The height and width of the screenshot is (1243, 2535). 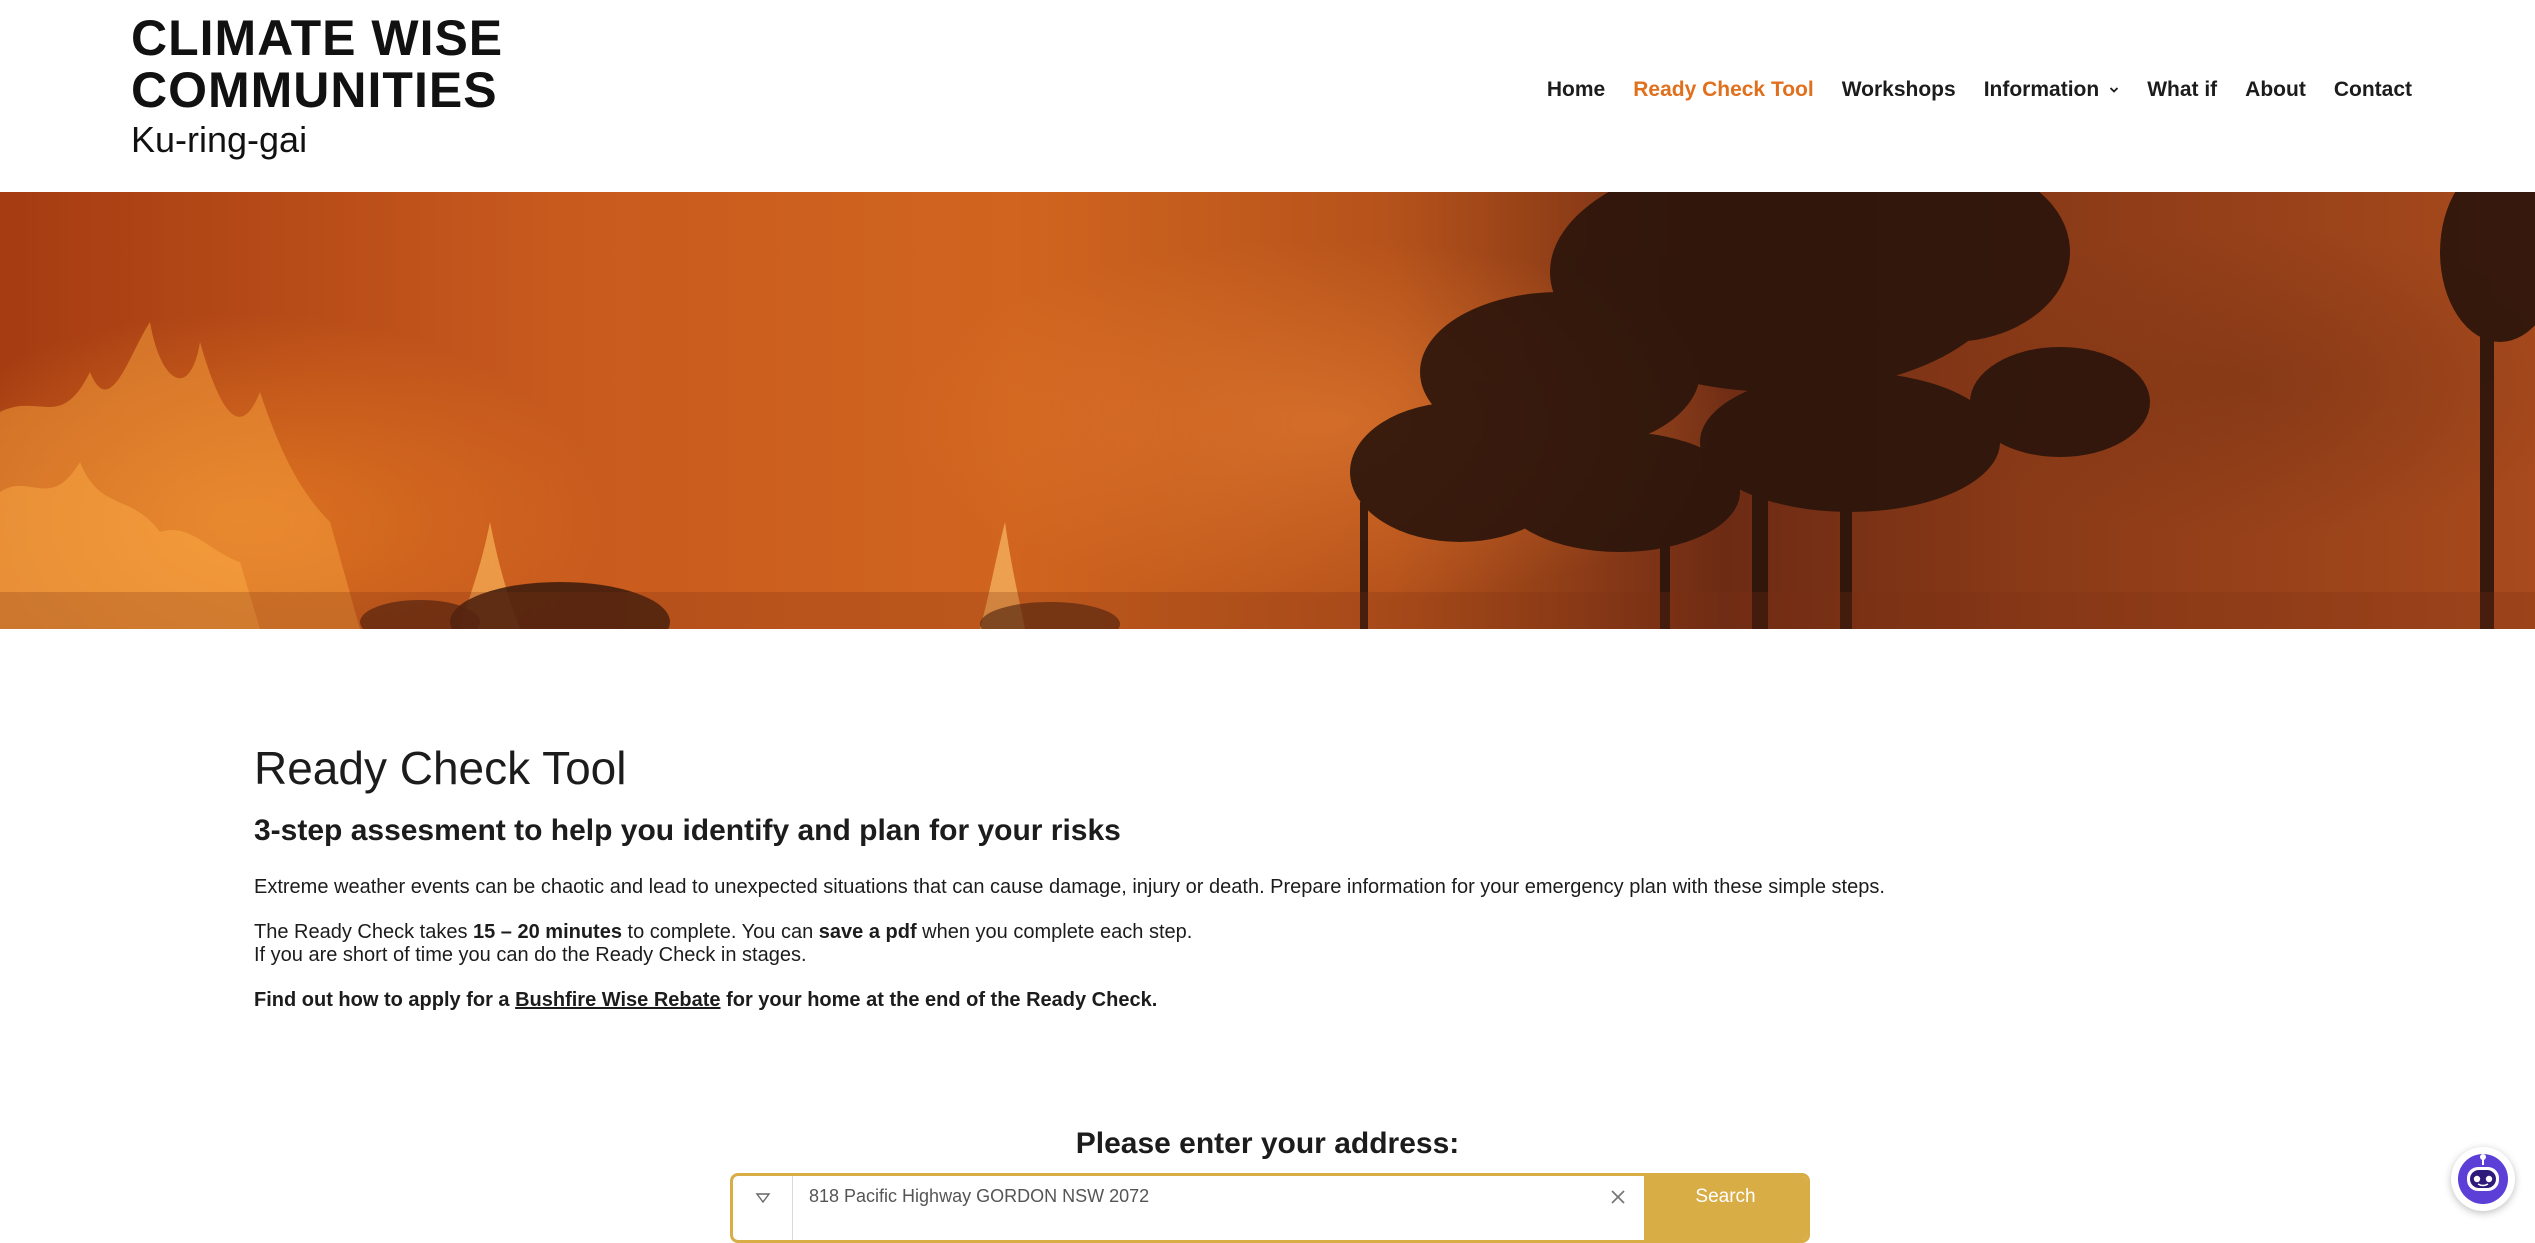 What do you see at coordinates (547, 932) in the screenshot?
I see `duration-value: 15 – 20 minutes` at bounding box center [547, 932].